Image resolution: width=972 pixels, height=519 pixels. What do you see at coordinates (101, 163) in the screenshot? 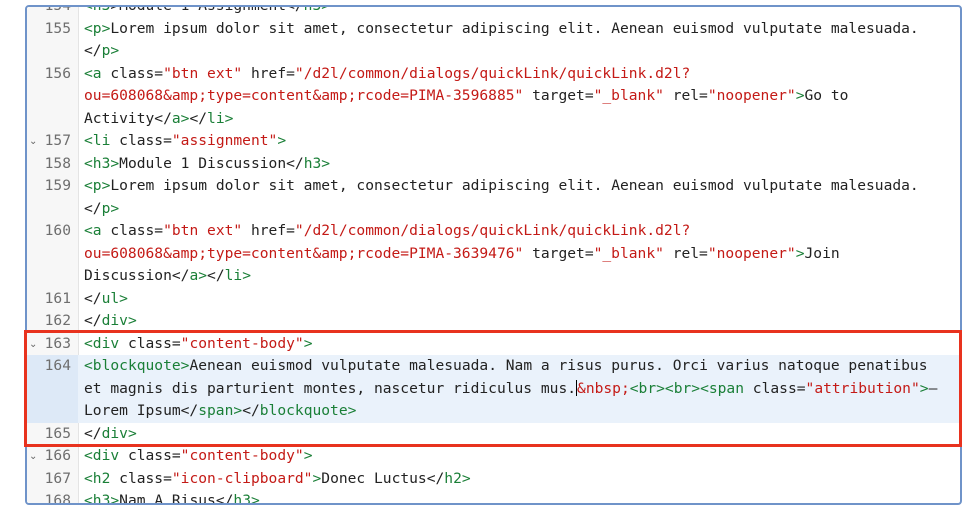
I see `syntax-tag: h3` at bounding box center [101, 163].